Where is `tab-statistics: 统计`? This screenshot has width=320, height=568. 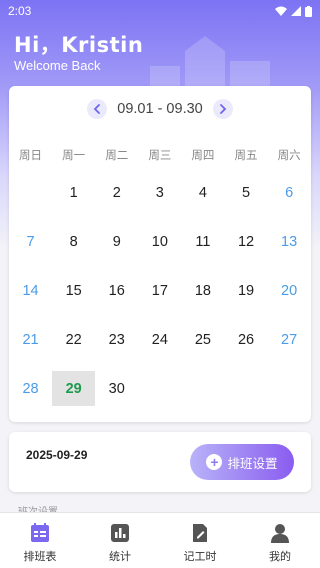 tab-statistics: 统计 is located at coordinates (120, 540).